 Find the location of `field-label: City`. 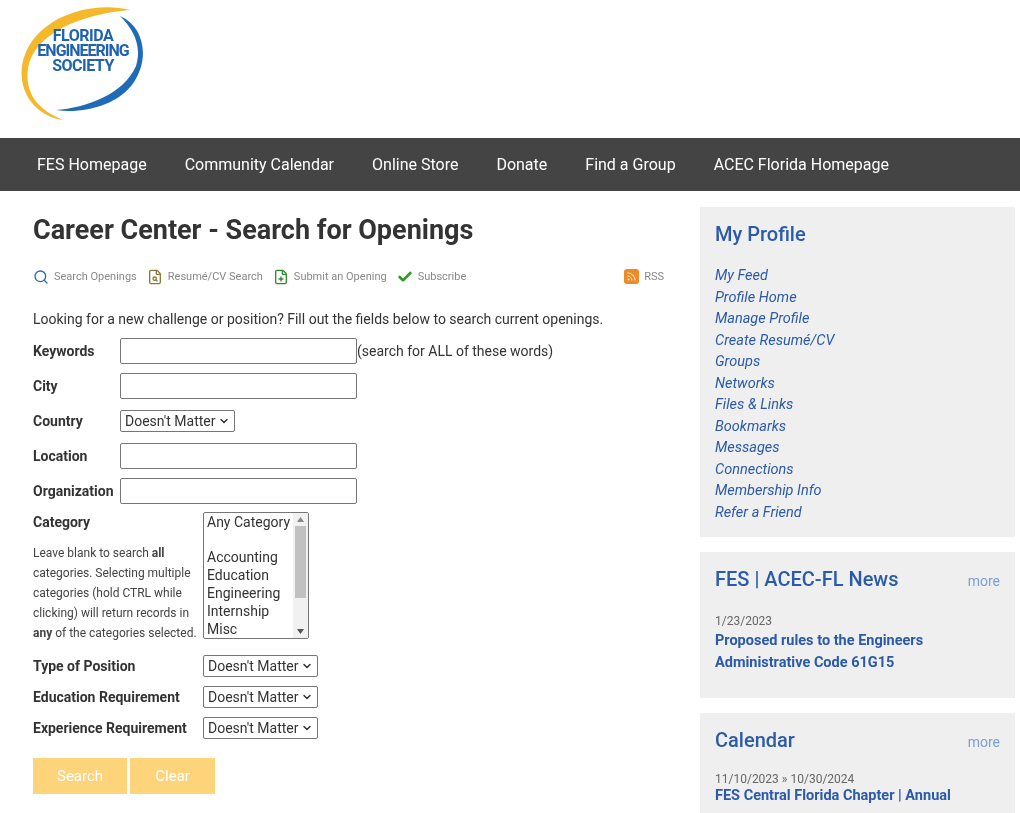

field-label: City is located at coordinates (46, 386).